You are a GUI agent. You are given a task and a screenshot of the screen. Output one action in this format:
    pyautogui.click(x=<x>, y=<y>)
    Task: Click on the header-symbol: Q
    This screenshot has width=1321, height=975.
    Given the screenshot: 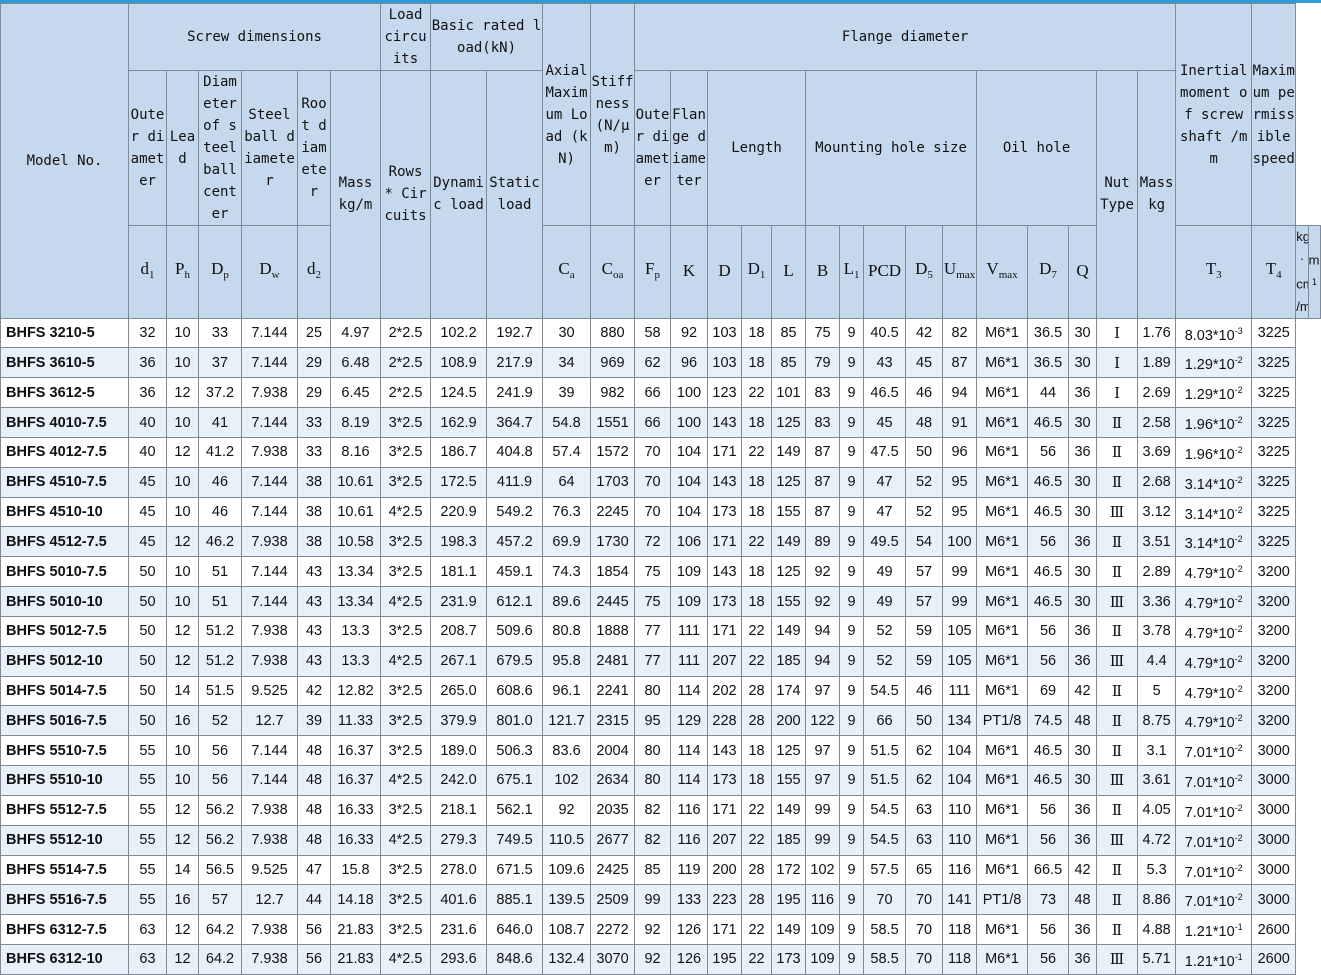 What is the action you would take?
    pyautogui.click(x=1083, y=272)
    